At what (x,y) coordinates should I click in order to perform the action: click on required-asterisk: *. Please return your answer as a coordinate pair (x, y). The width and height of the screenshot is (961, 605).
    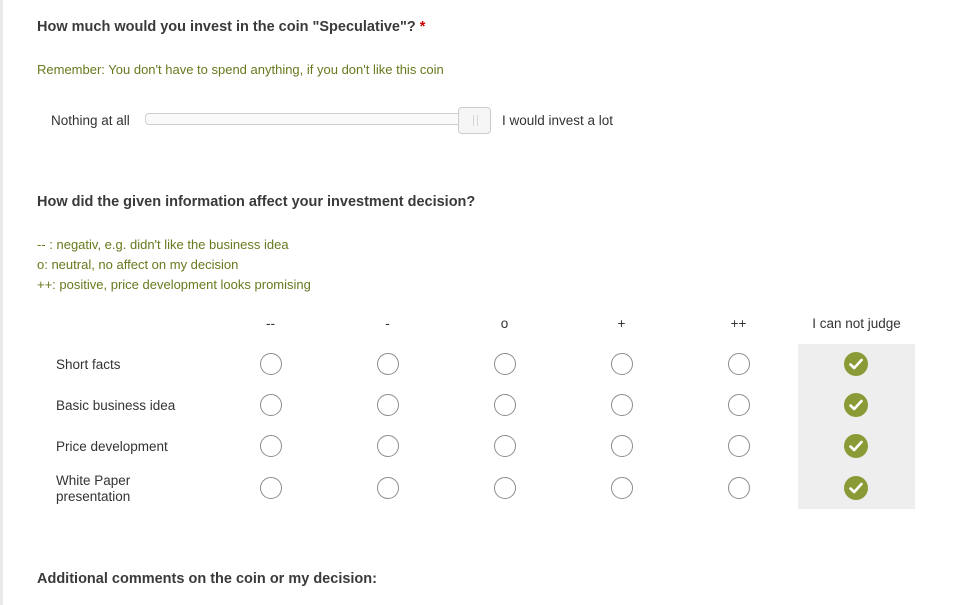
    Looking at the image, I should click on (422, 27).